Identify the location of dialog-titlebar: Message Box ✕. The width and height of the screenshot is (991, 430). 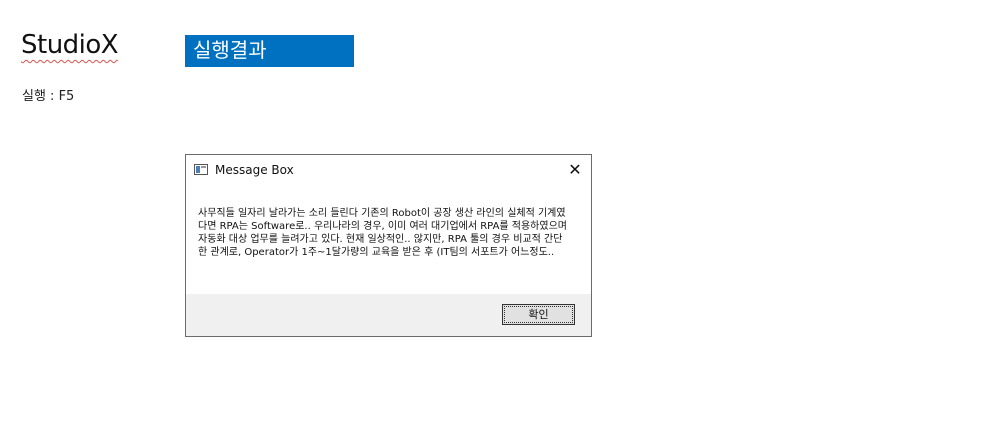
(388, 170).